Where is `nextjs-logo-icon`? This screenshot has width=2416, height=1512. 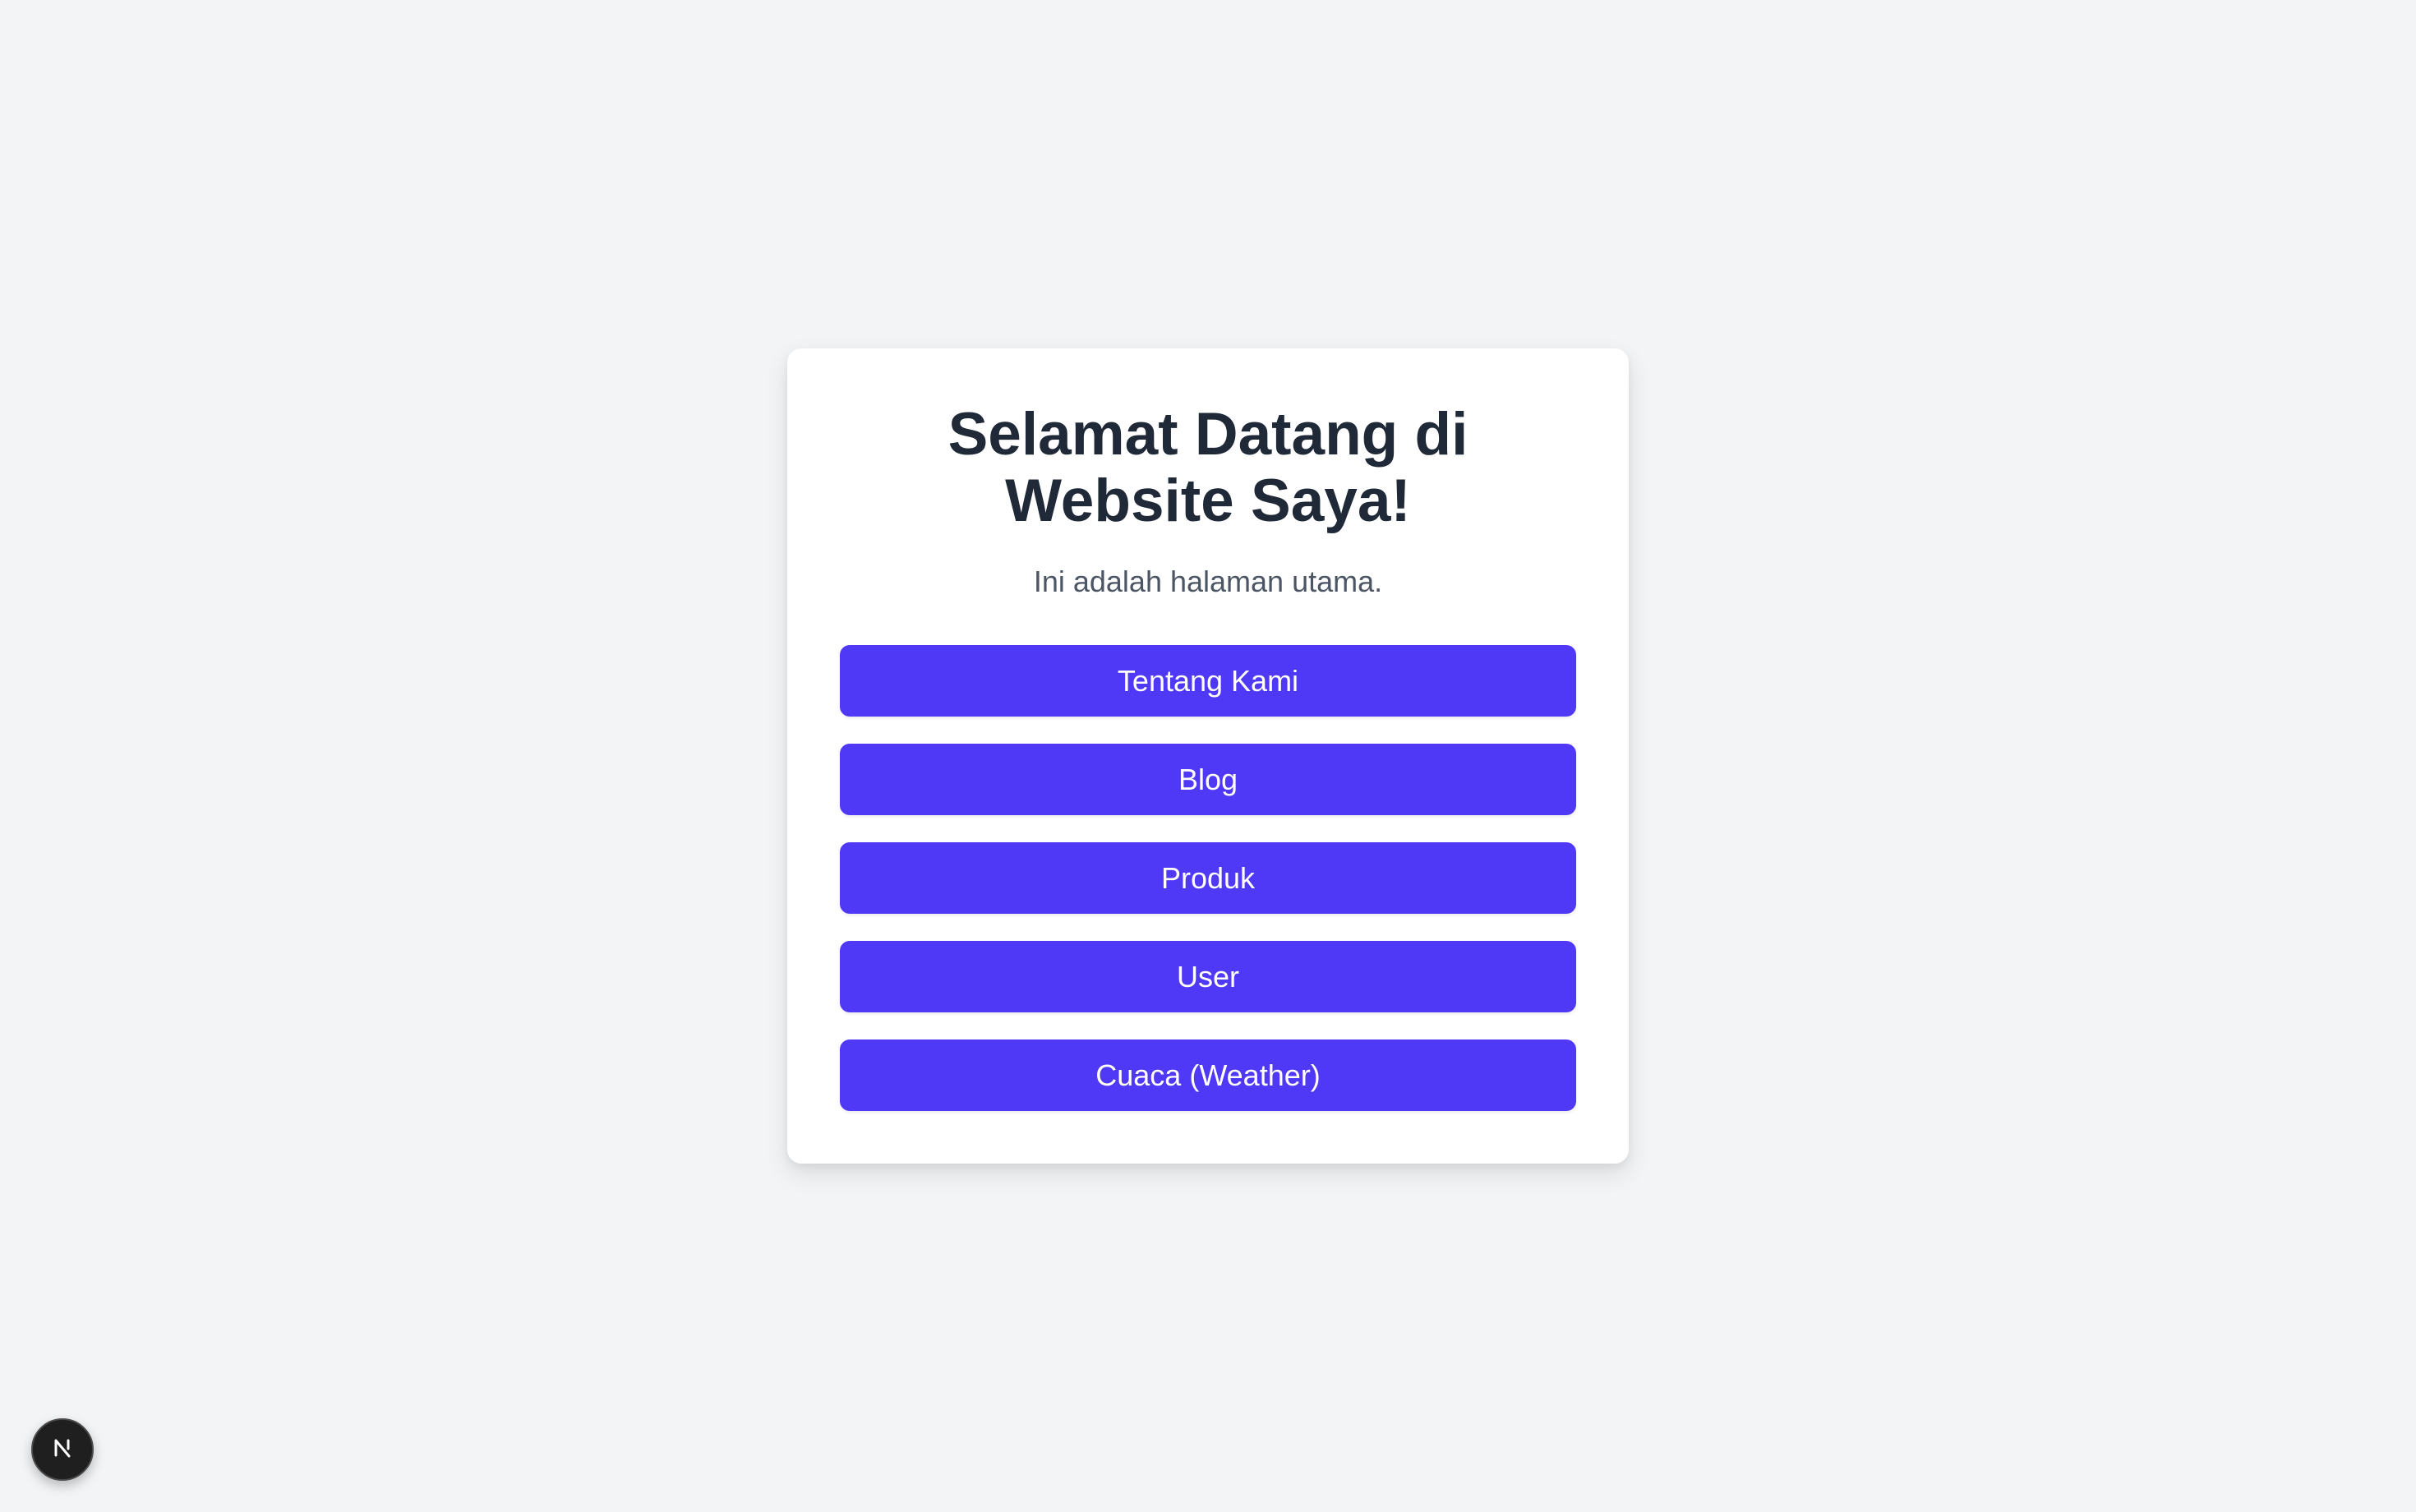
nextjs-logo-icon is located at coordinates (62, 1450).